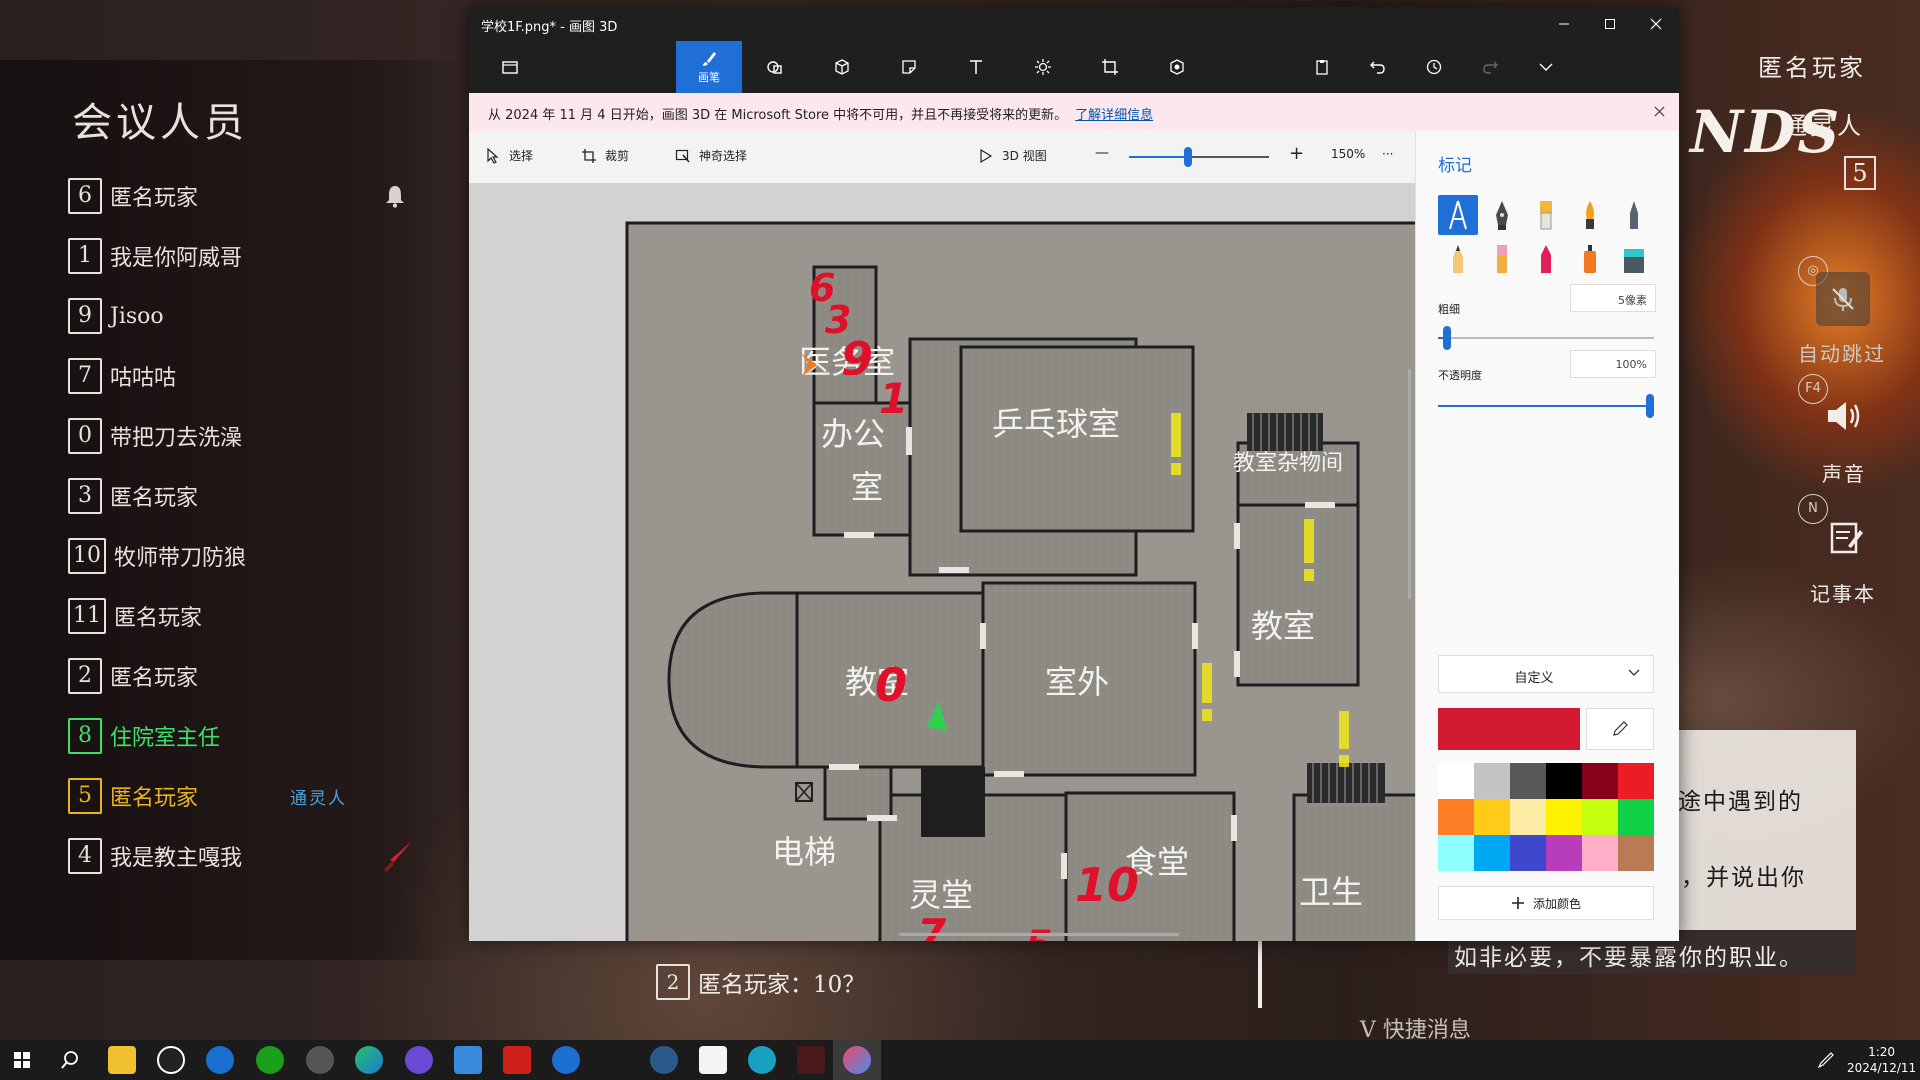 Image resolution: width=1920 pixels, height=1080 pixels. What do you see at coordinates (220, 1060) in the screenshot?
I see `browser-q-icon` at bounding box center [220, 1060].